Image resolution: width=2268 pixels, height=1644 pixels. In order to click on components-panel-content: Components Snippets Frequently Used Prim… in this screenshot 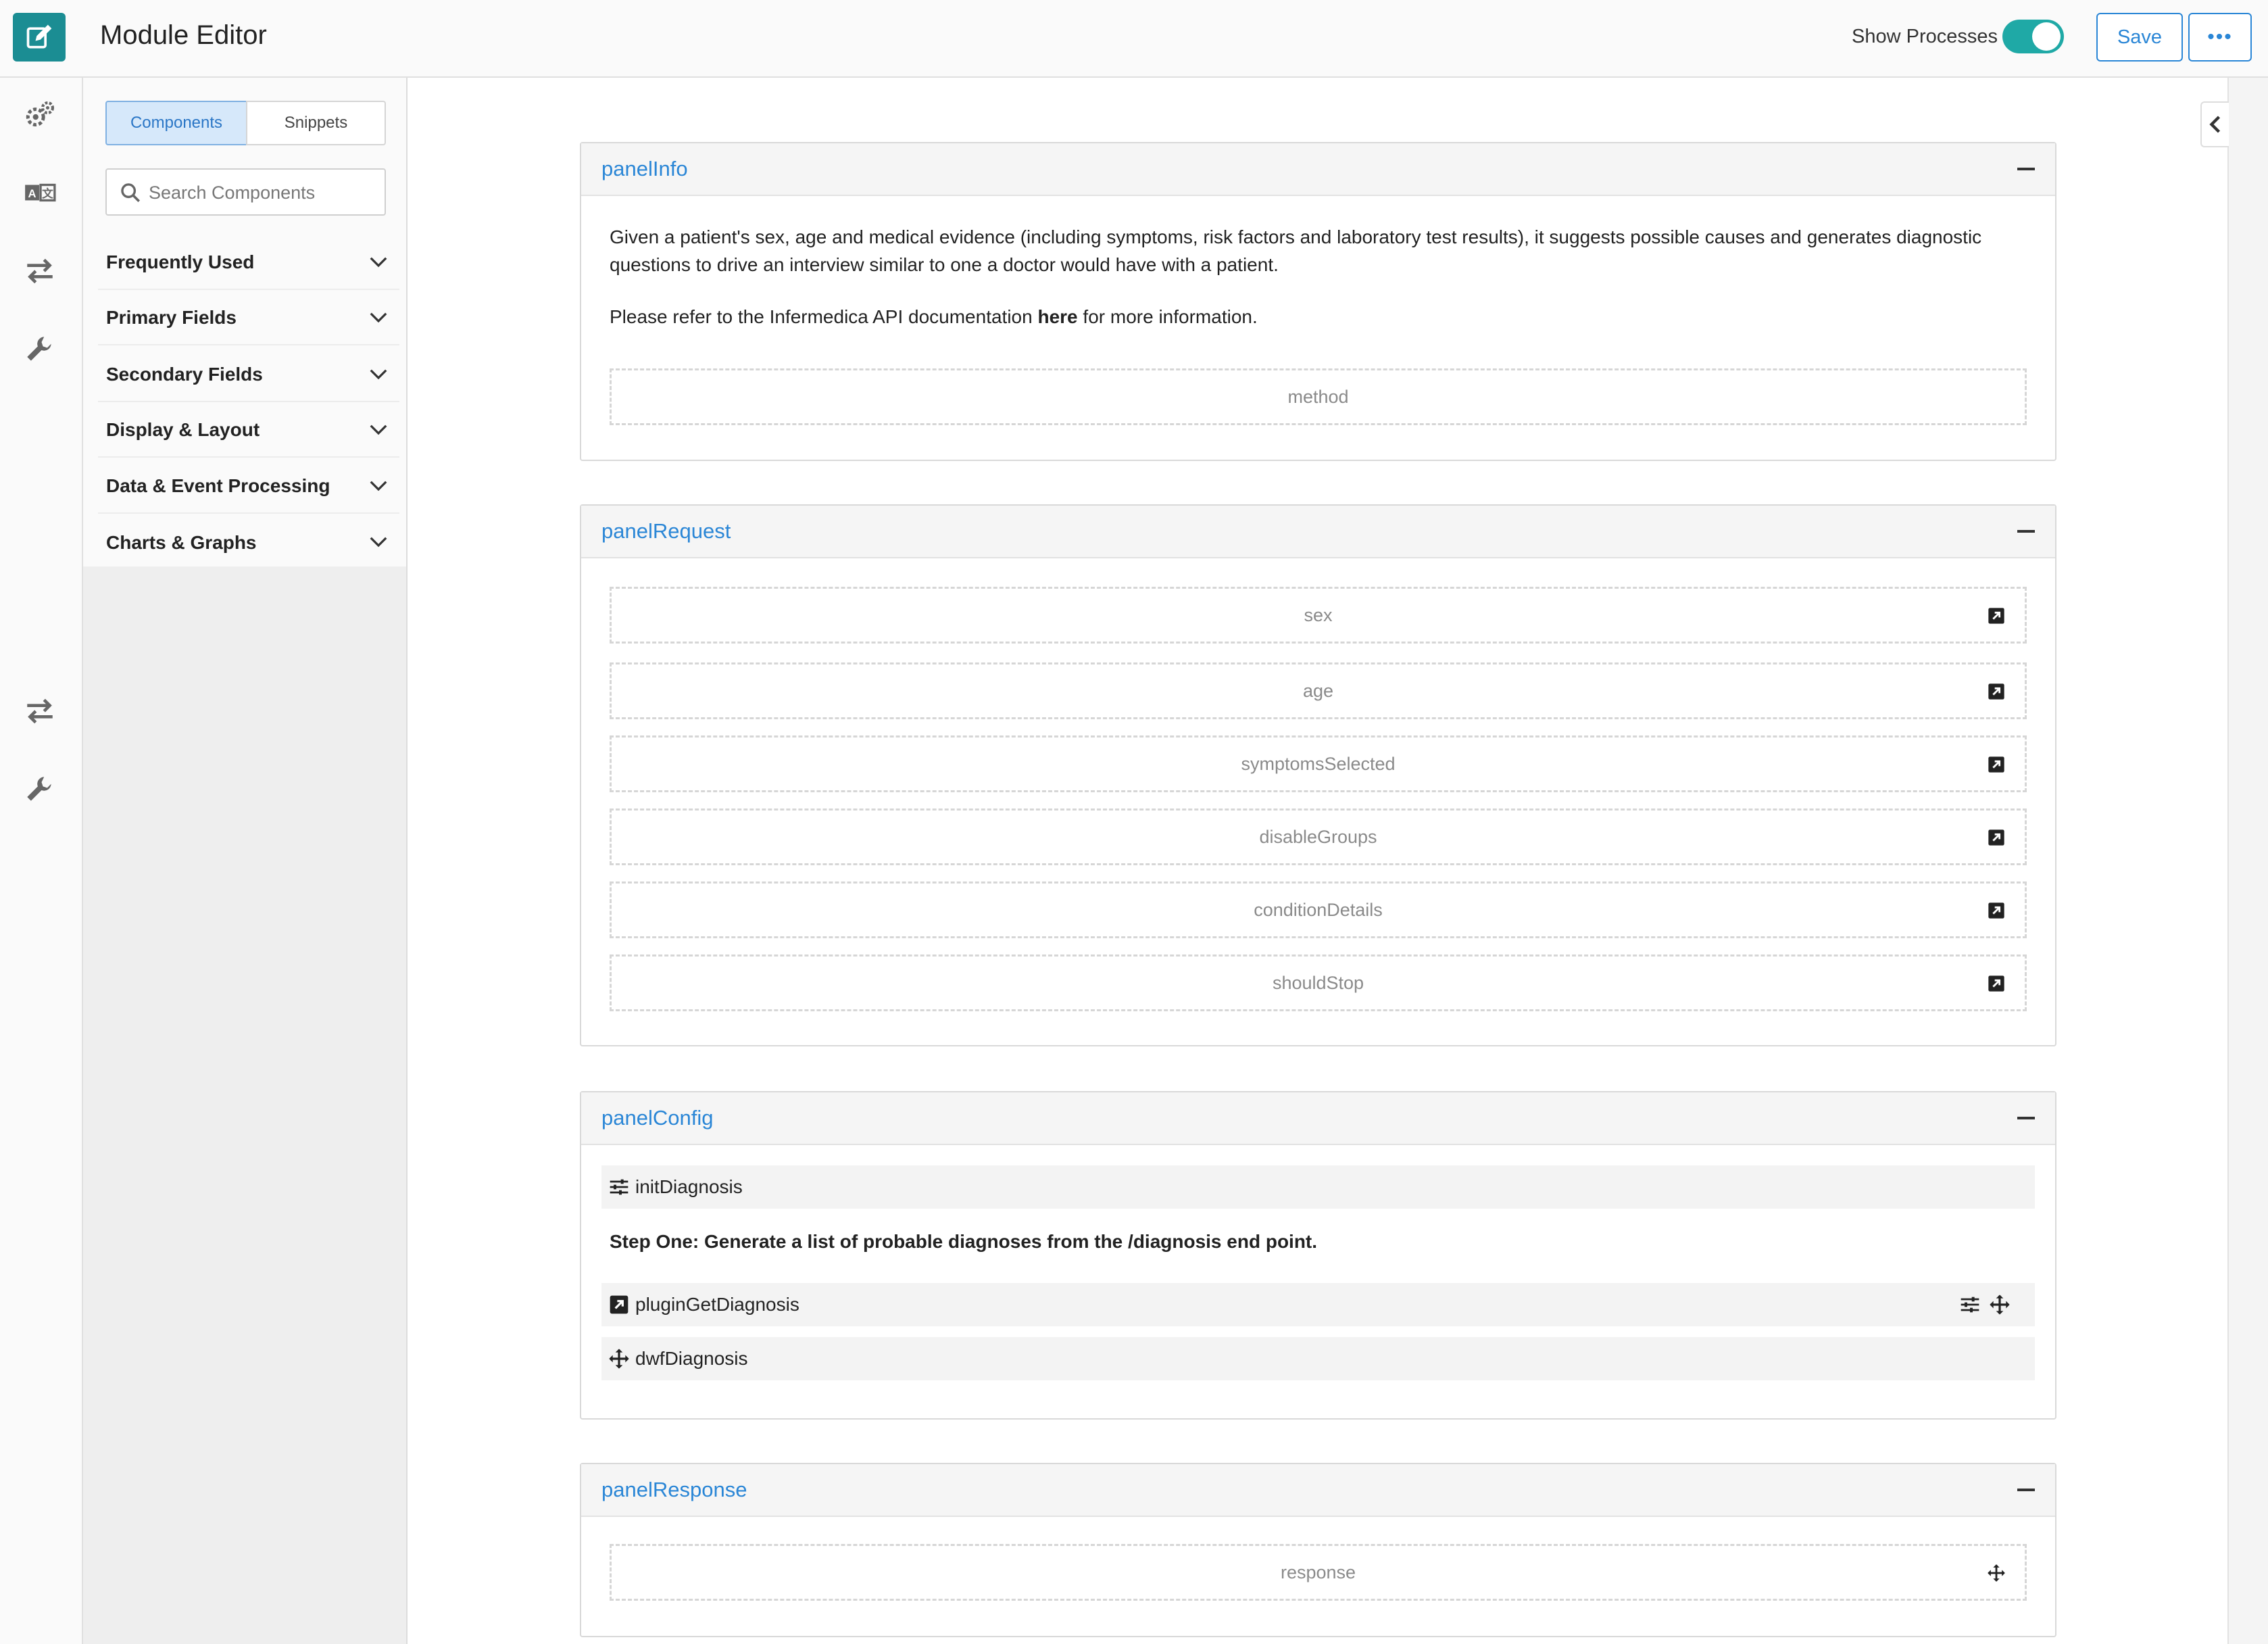, I will do `click(244, 322)`.